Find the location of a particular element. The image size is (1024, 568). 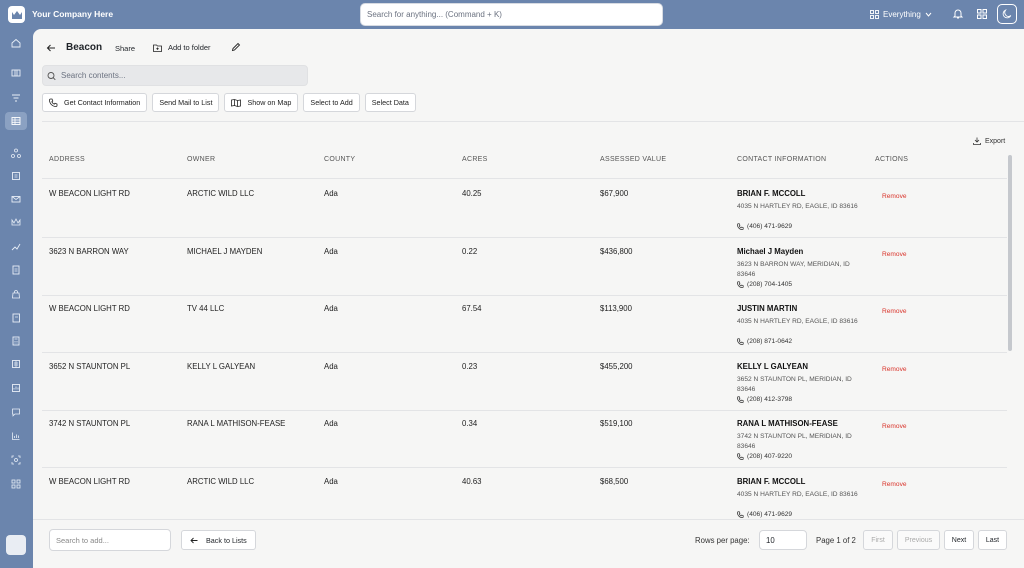

global-search is located at coordinates (511, 14).